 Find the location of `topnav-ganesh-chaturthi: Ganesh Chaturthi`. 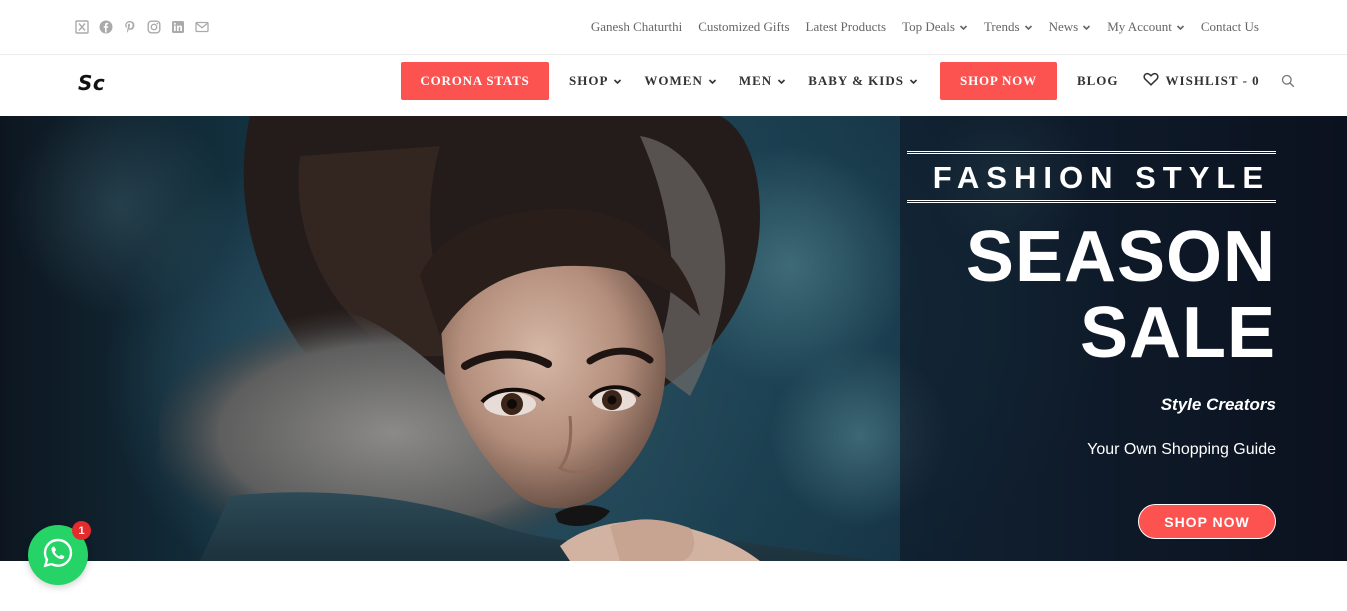

topnav-ganesh-chaturthi: Ganesh Chaturthi is located at coordinates (636, 27).